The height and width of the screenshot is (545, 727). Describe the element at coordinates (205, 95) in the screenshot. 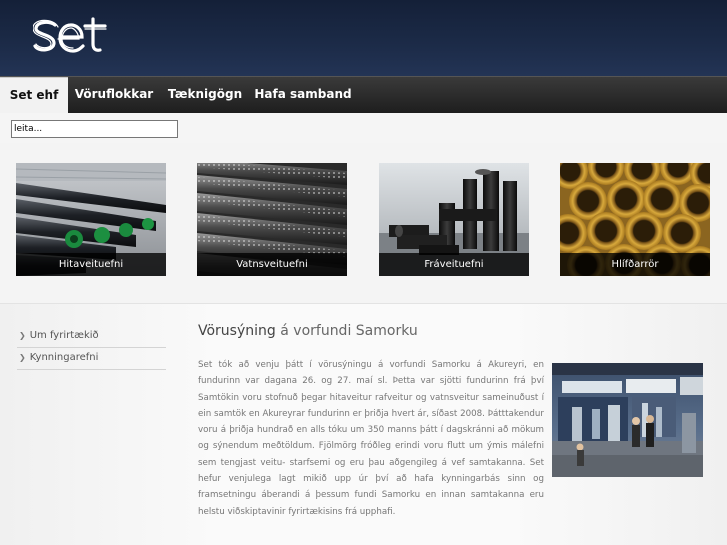

I see `nav-item-taeknigogn: Tæknigögn` at that location.